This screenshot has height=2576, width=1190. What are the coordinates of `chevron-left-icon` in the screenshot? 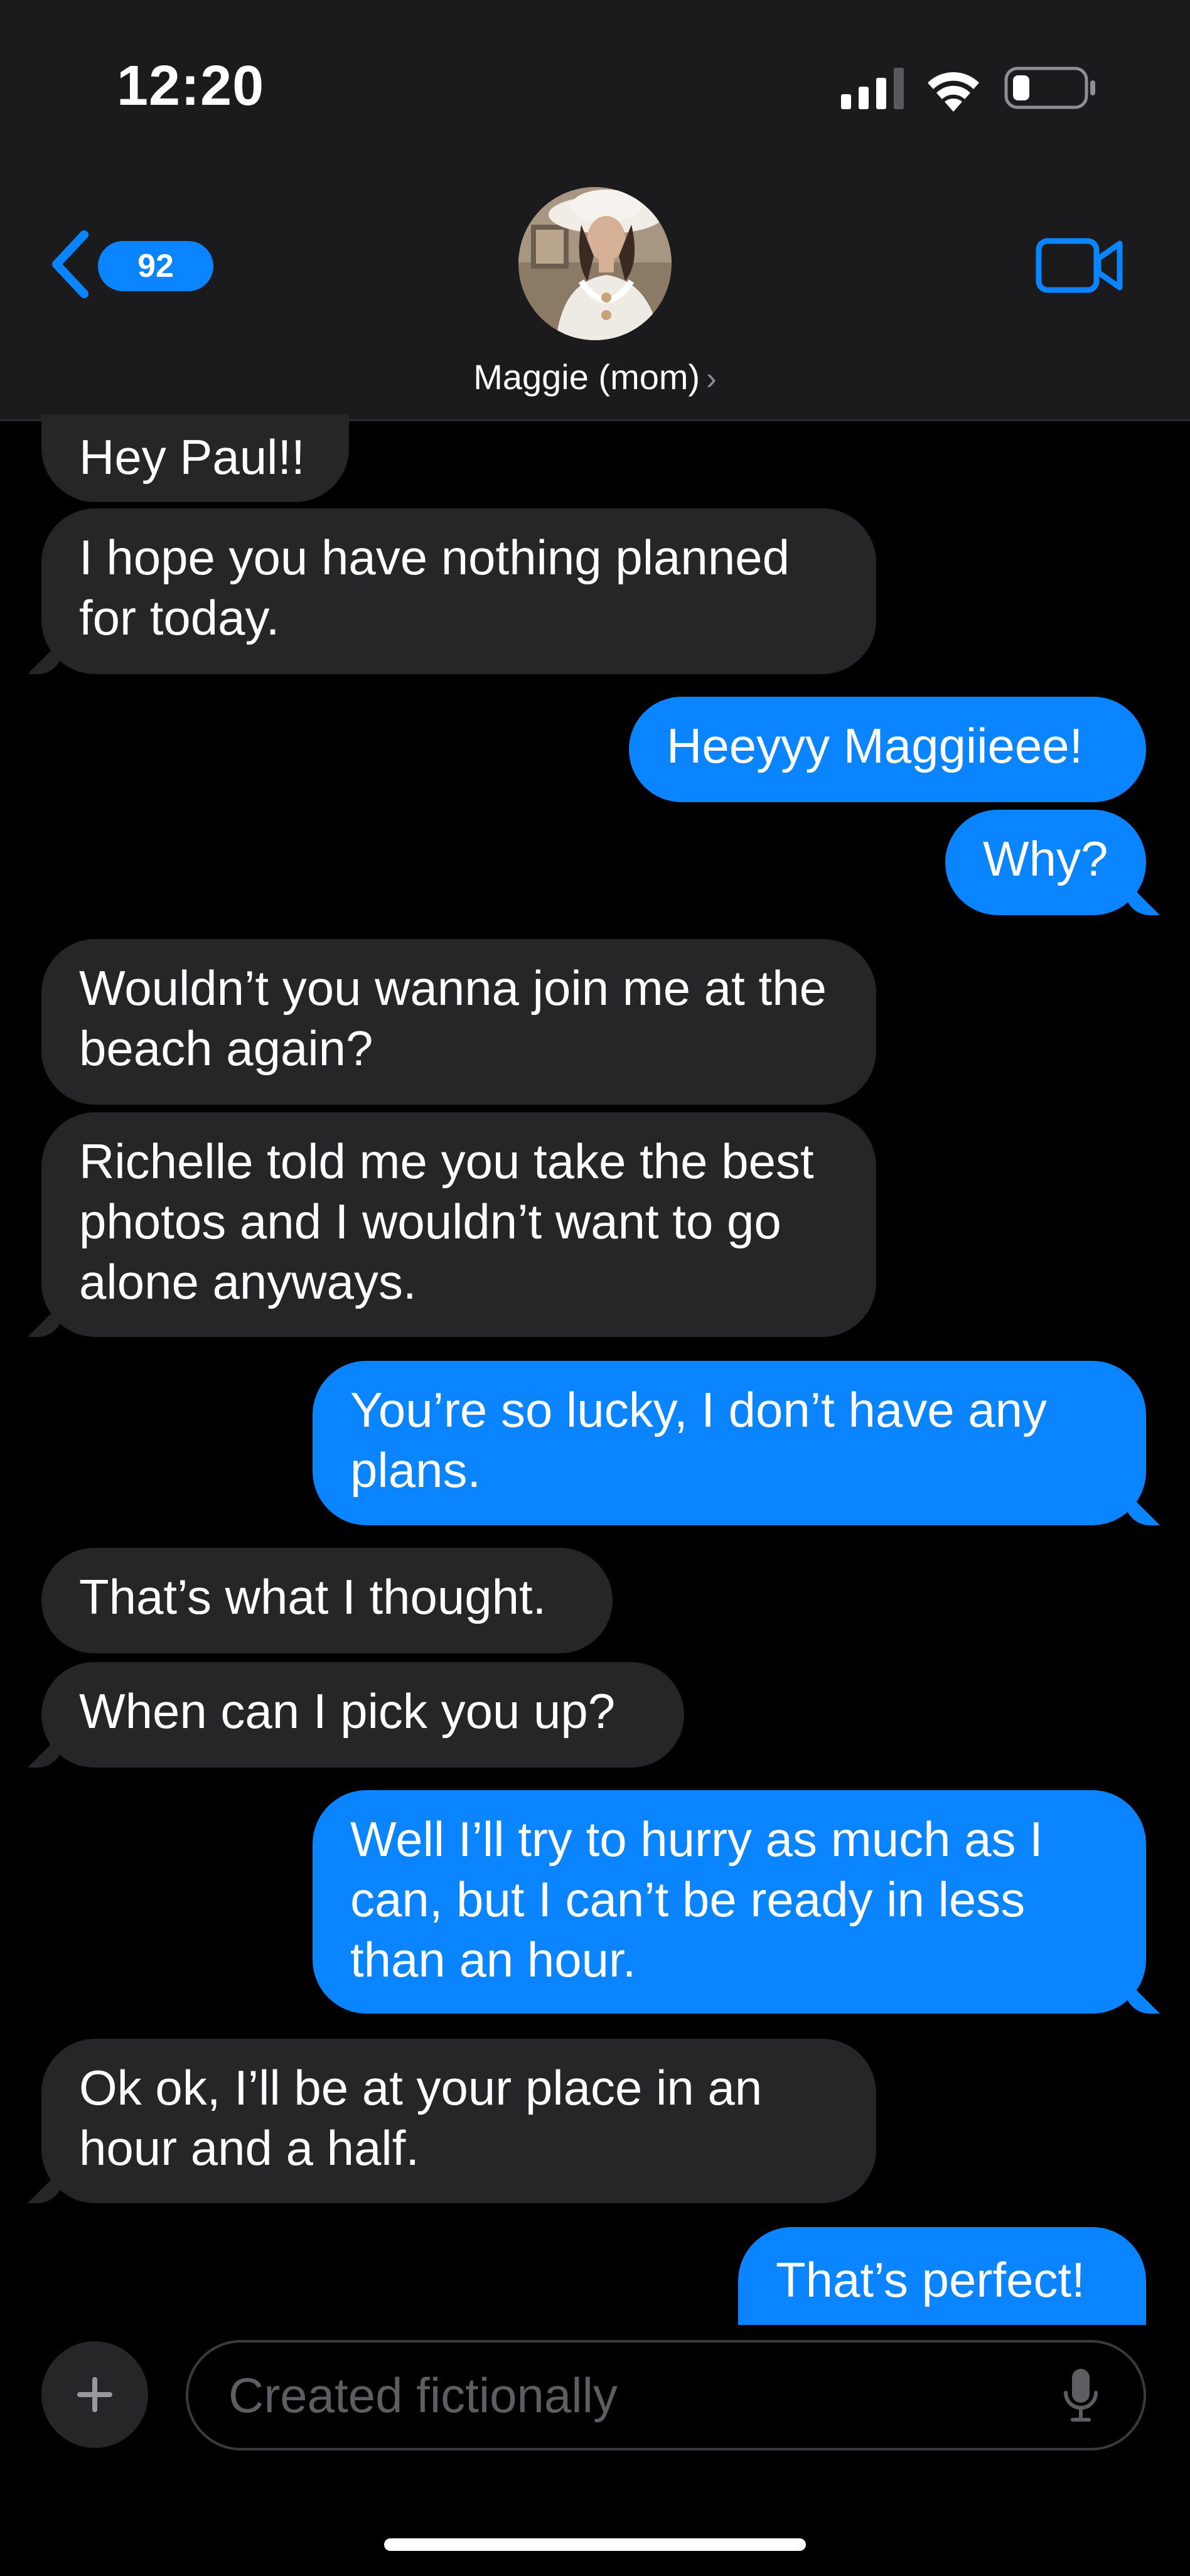 It's located at (70, 264).